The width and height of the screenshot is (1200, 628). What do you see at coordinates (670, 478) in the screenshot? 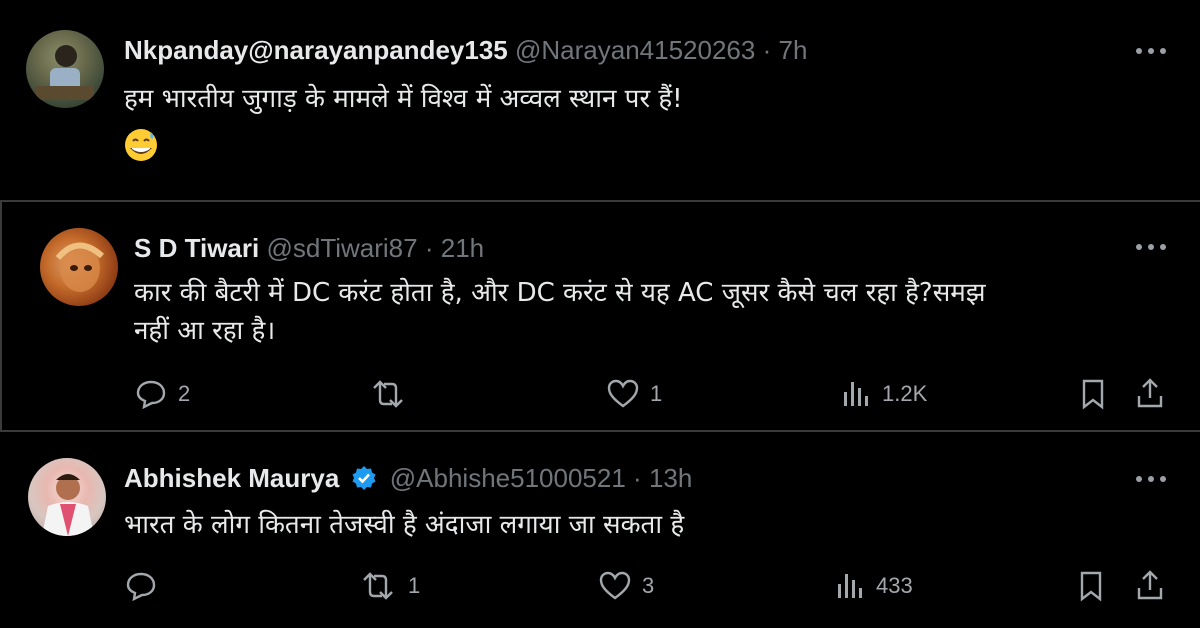
I see `timestamp: 13h` at bounding box center [670, 478].